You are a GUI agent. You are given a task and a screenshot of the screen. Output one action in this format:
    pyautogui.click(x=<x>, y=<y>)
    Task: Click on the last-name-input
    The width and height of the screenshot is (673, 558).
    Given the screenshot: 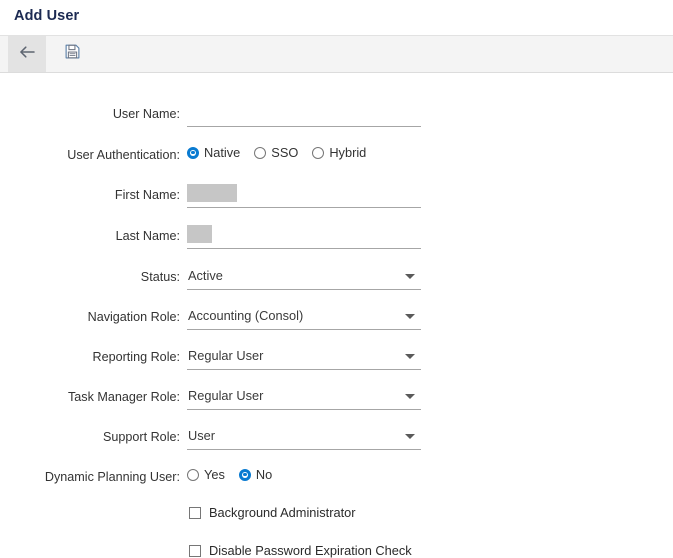 What is the action you would take?
    pyautogui.click(x=304, y=237)
    